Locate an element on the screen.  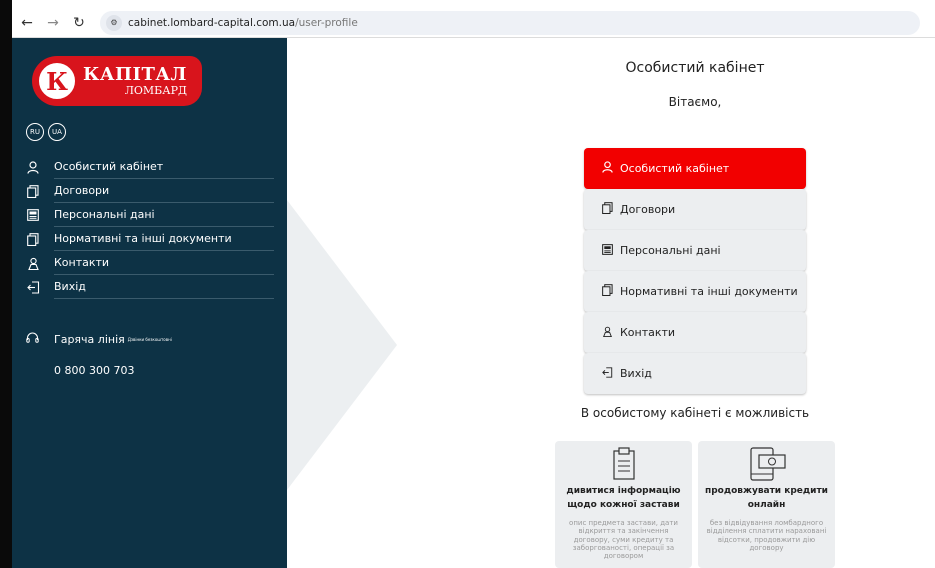
welcome-text: Вітаємо, is located at coordinates (695, 102).